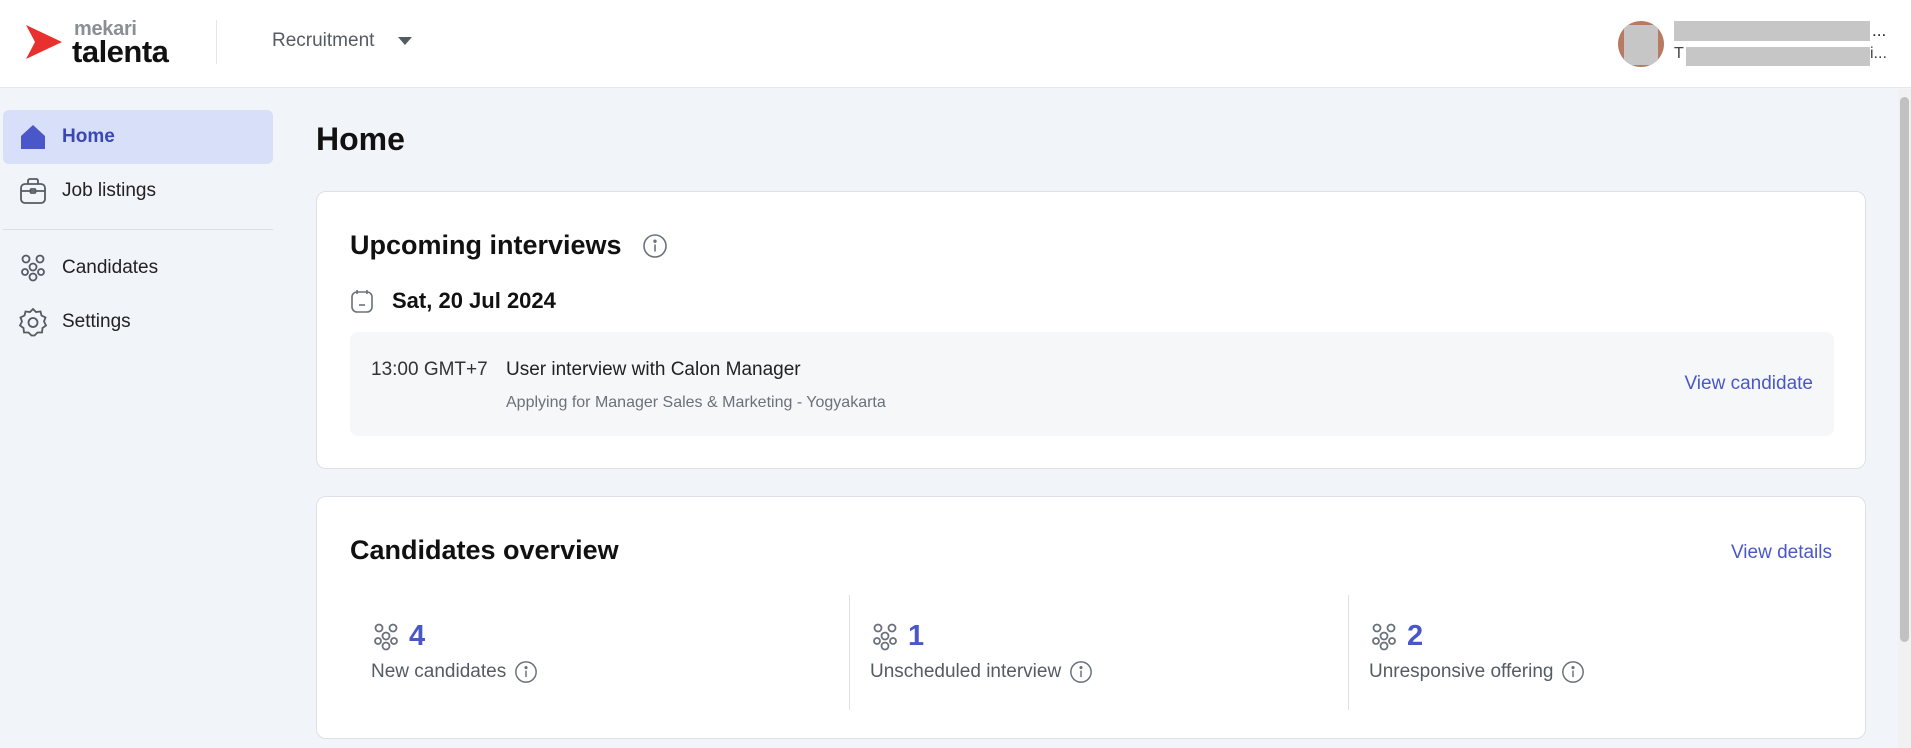  What do you see at coordinates (1904, 369) in the screenshot?
I see `scrollbar-thumb` at bounding box center [1904, 369].